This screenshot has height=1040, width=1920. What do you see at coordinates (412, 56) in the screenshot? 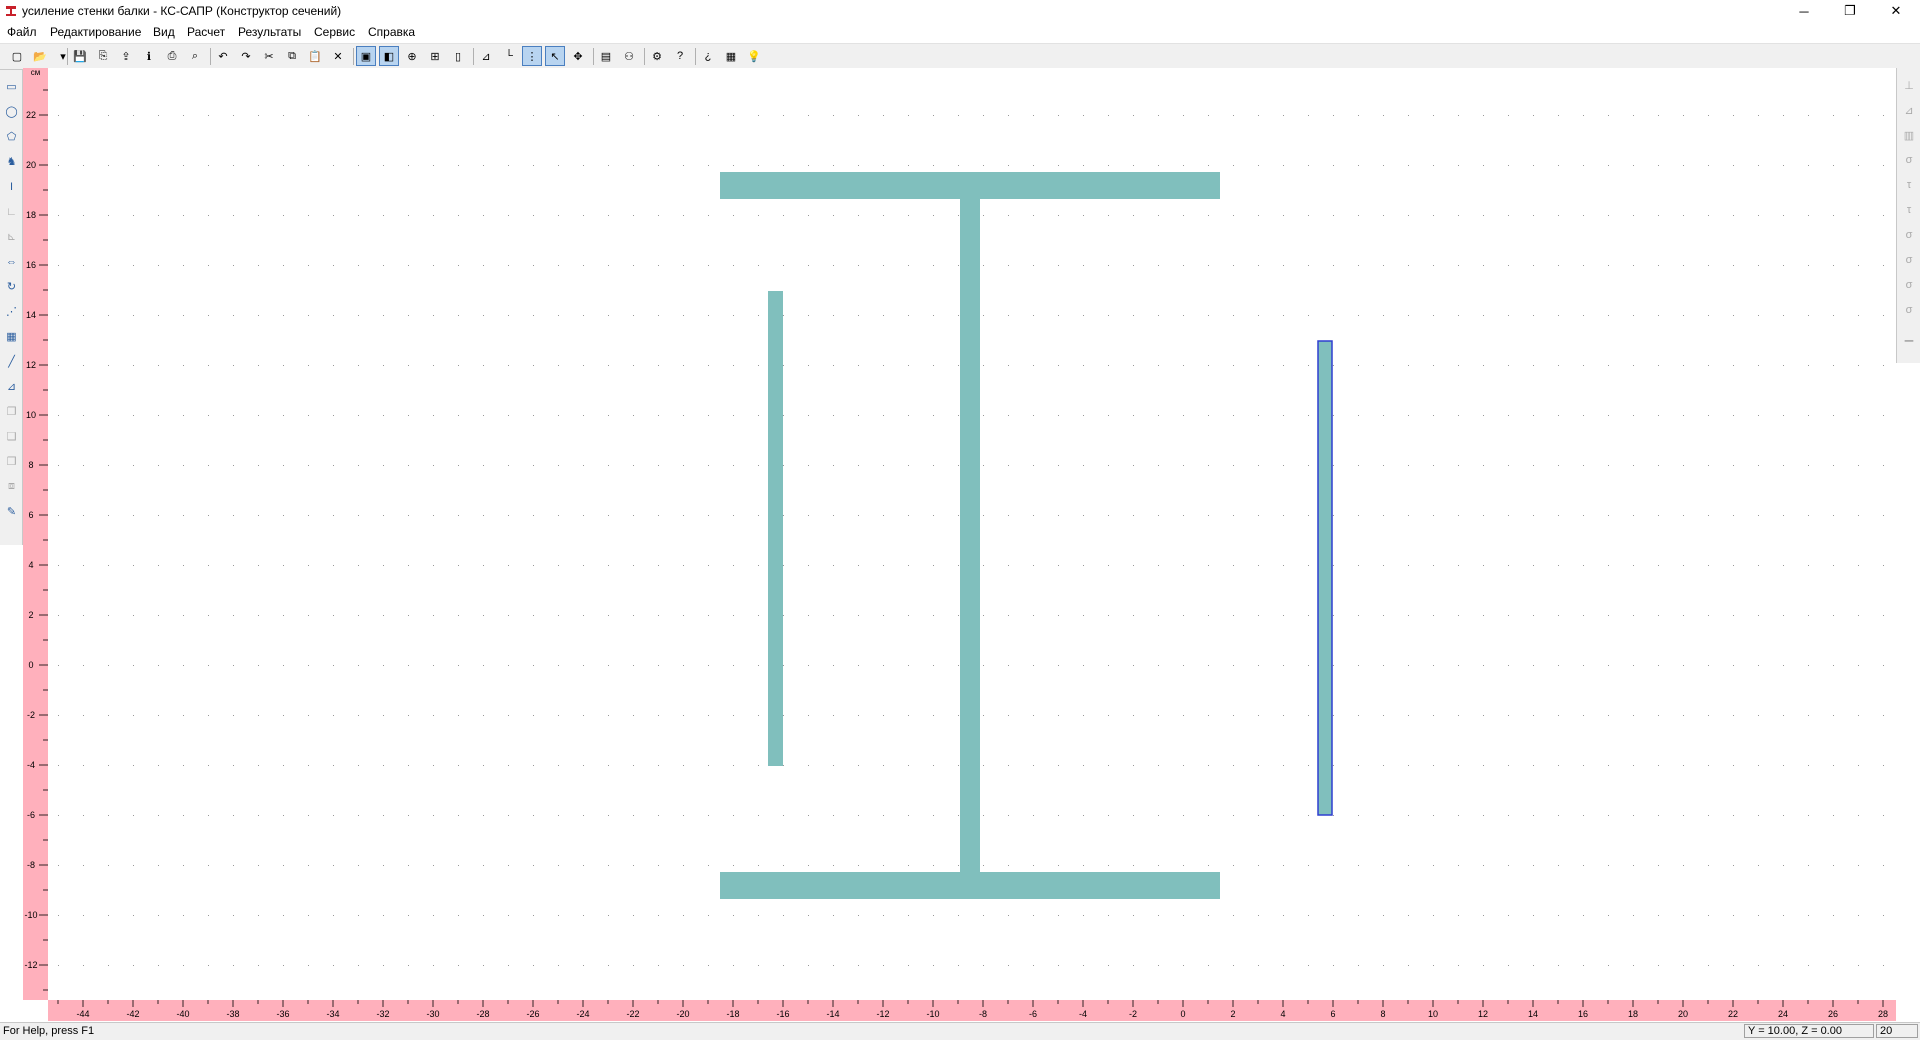
I see `zoom-button: ⊕` at bounding box center [412, 56].